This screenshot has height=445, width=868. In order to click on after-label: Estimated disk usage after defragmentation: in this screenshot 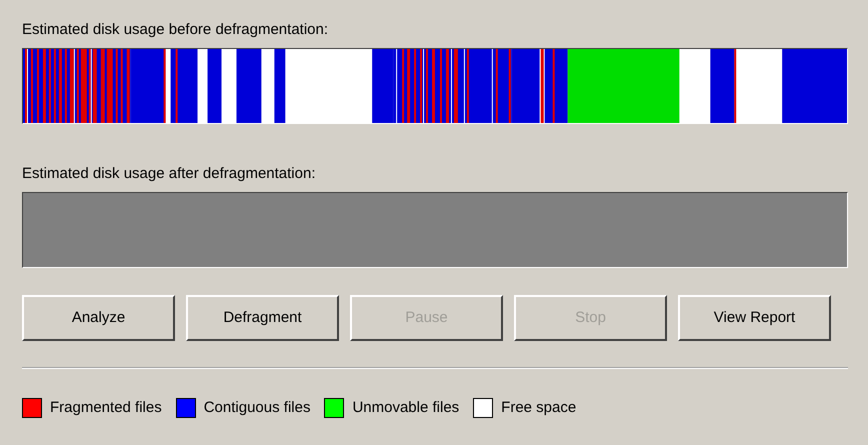, I will do `click(169, 174)`.